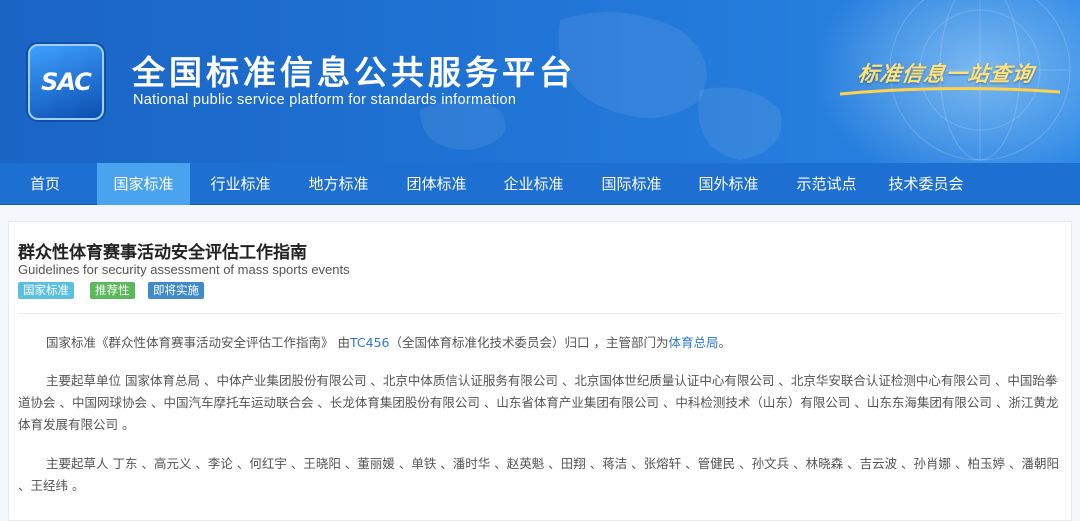  I want to click on slogan-swoosh-decoration, so click(950, 91).